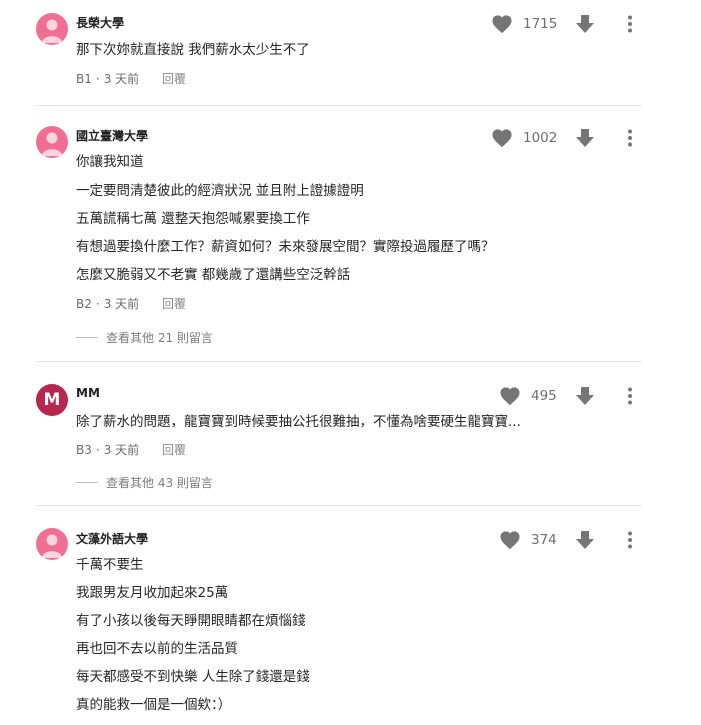 This screenshot has width=701, height=725. I want to click on avatar-letter: M, so click(52, 400).